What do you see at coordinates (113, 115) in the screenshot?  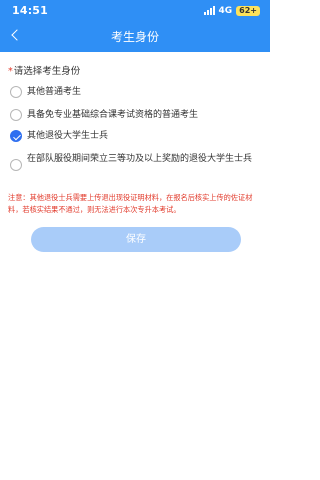 I see `option-label: 具备免专业基础综合课考试资格的普通考生` at bounding box center [113, 115].